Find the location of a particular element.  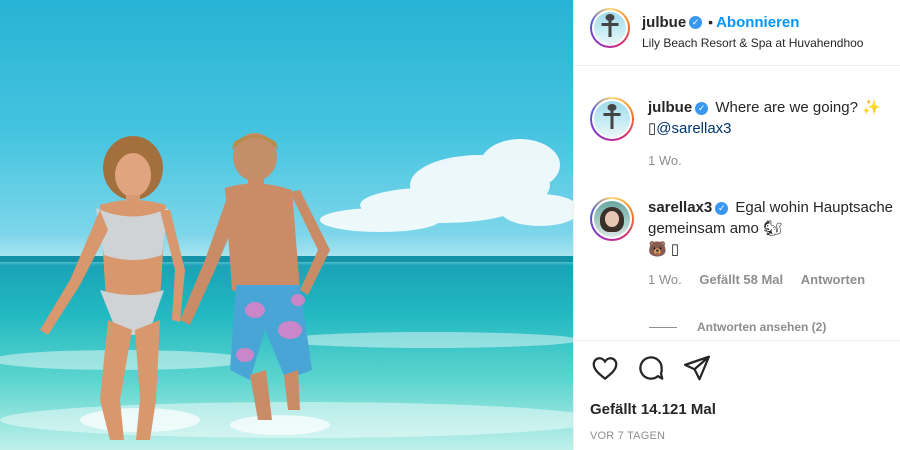

replies-divider is located at coordinates (663, 327).